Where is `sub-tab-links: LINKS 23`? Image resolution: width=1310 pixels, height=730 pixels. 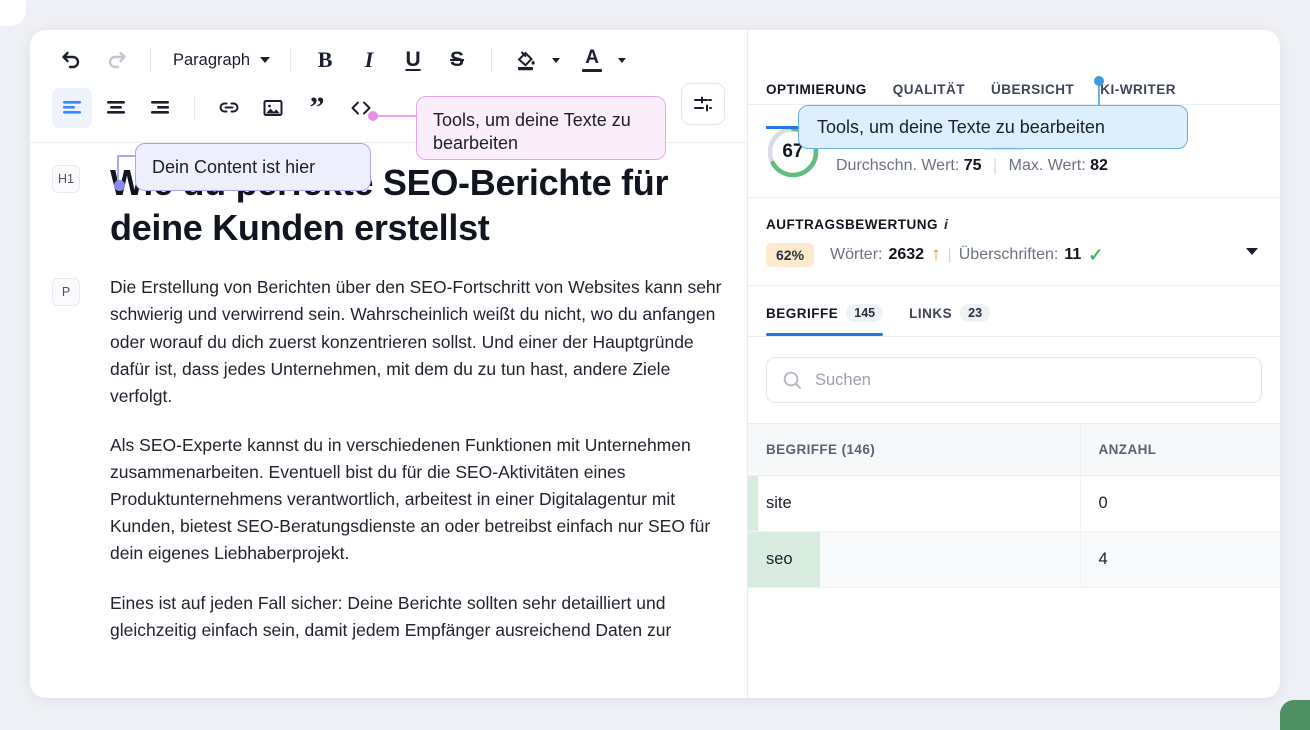 sub-tab-links: LINKS 23 is located at coordinates (950, 320).